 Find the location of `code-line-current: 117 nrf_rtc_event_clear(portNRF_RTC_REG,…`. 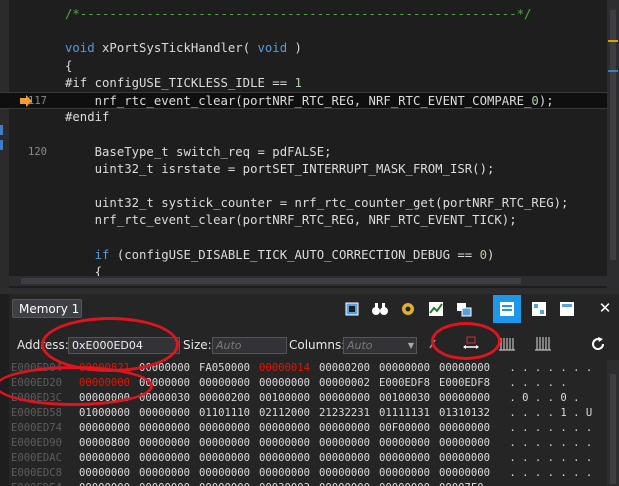

code-line-current: 117 nrf_rtc_event_clear(portNRF_RTC_REG,… is located at coordinates (304, 100).